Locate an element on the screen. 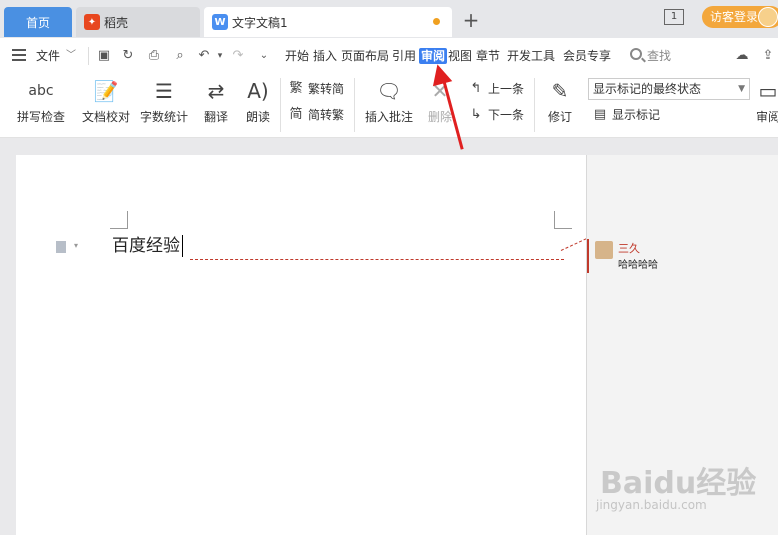 The image size is (778, 535). unsaved-dot-icon is located at coordinates (436, 21).